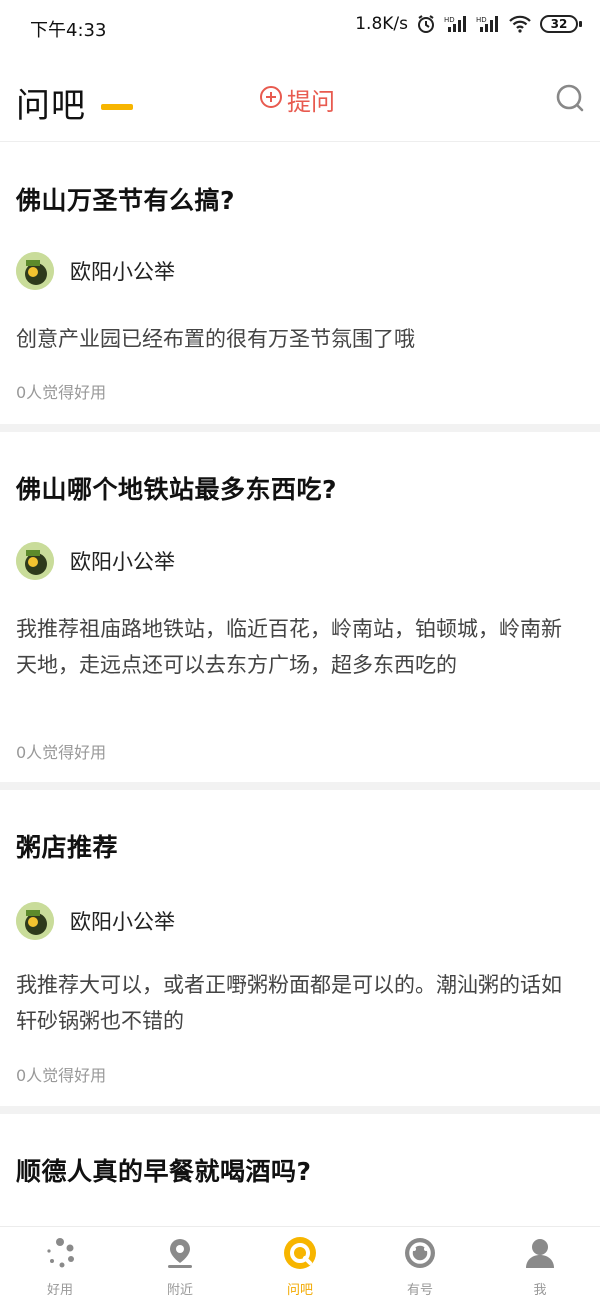 The height and width of the screenshot is (1301, 600). Describe the element at coordinates (164, 1170) in the screenshot. I see `question-title: 顺德人真的早餐就喝酒吗?` at that location.